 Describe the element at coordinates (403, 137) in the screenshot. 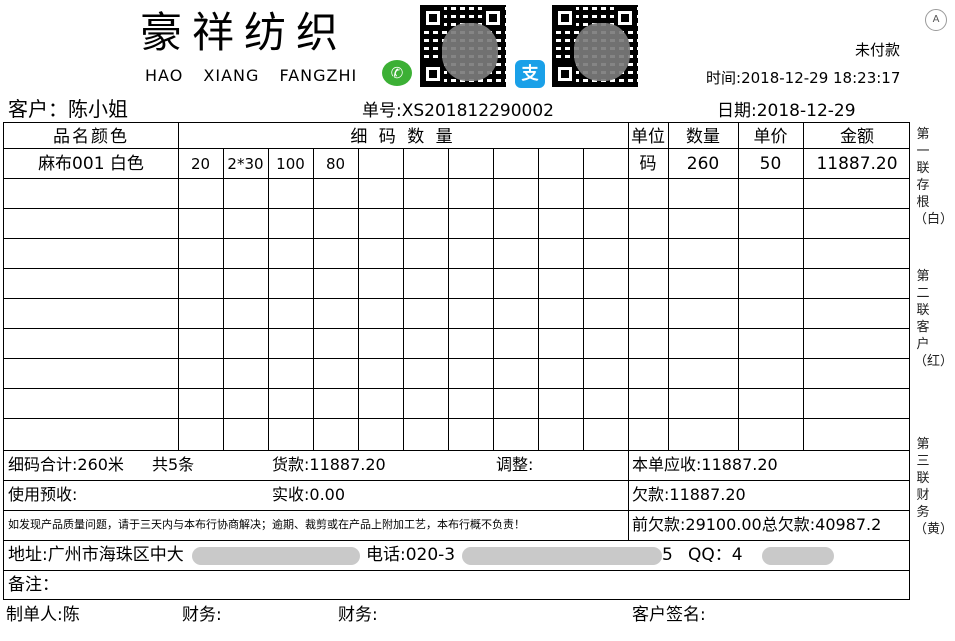

I see `header-sizes: 细 码 数 量` at that location.